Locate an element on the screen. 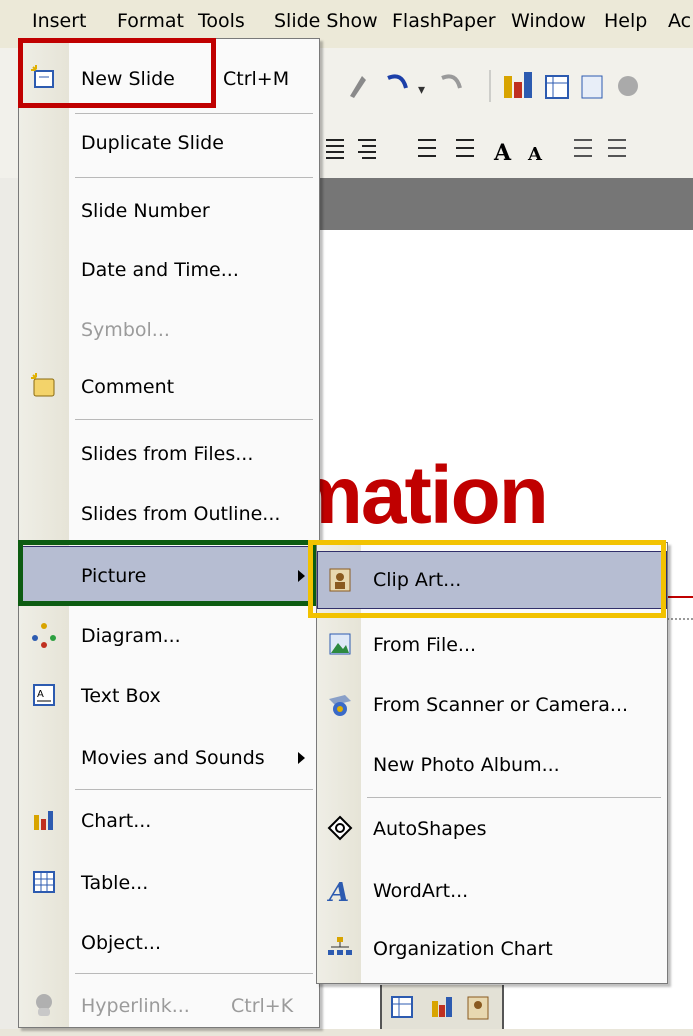 The height and width of the screenshot is (1036, 693). text-box-icon: A is located at coordinates (44, 695).